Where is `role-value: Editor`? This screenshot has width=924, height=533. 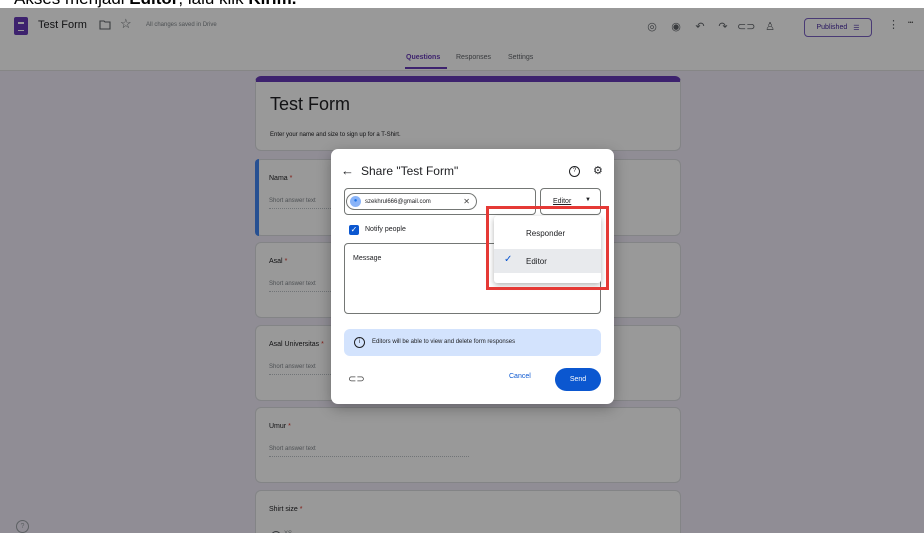
role-value: Editor is located at coordinates (562, 201).